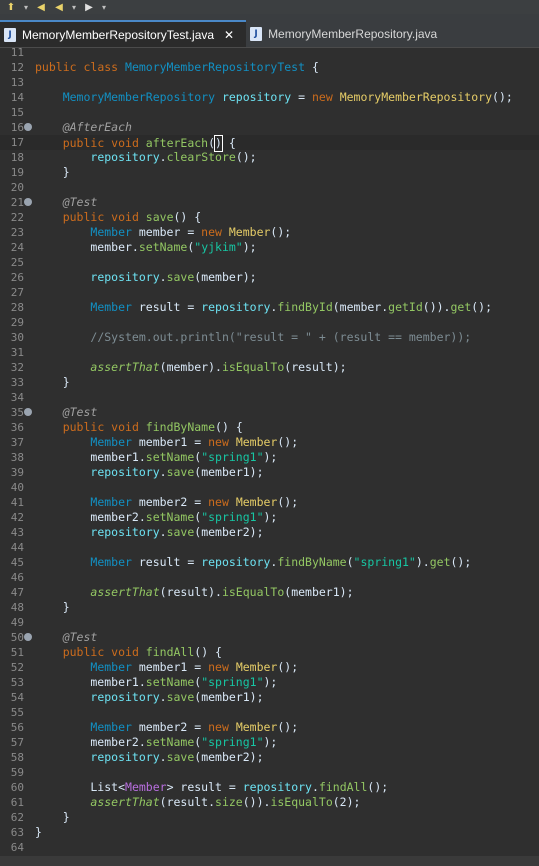  What do you see at coordinates (269, 442) in the screenshot?
I see `code-line: 37 Member member1 = new Member();` at bounding box center [269, 442].